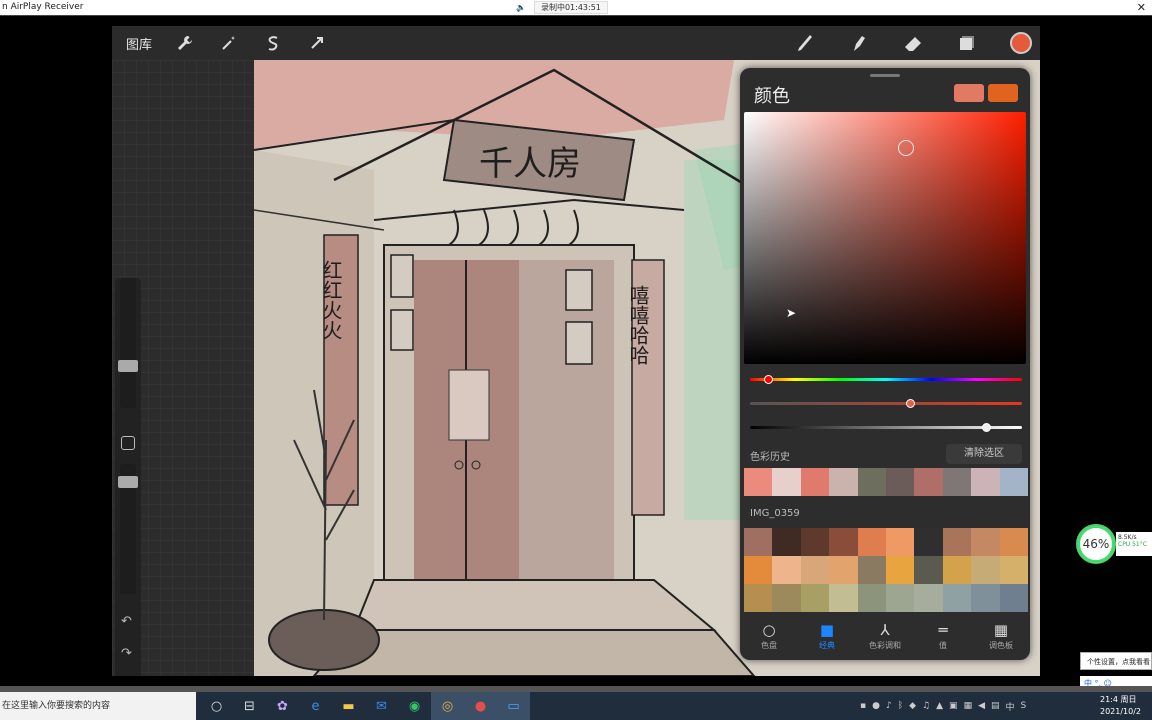 Image resolution: width=1152 pixels, height=720 pixels. What do you see at coordinates (768, 379) in the screenshot?
I see `hue-knob` at bounding box center [768, 379].